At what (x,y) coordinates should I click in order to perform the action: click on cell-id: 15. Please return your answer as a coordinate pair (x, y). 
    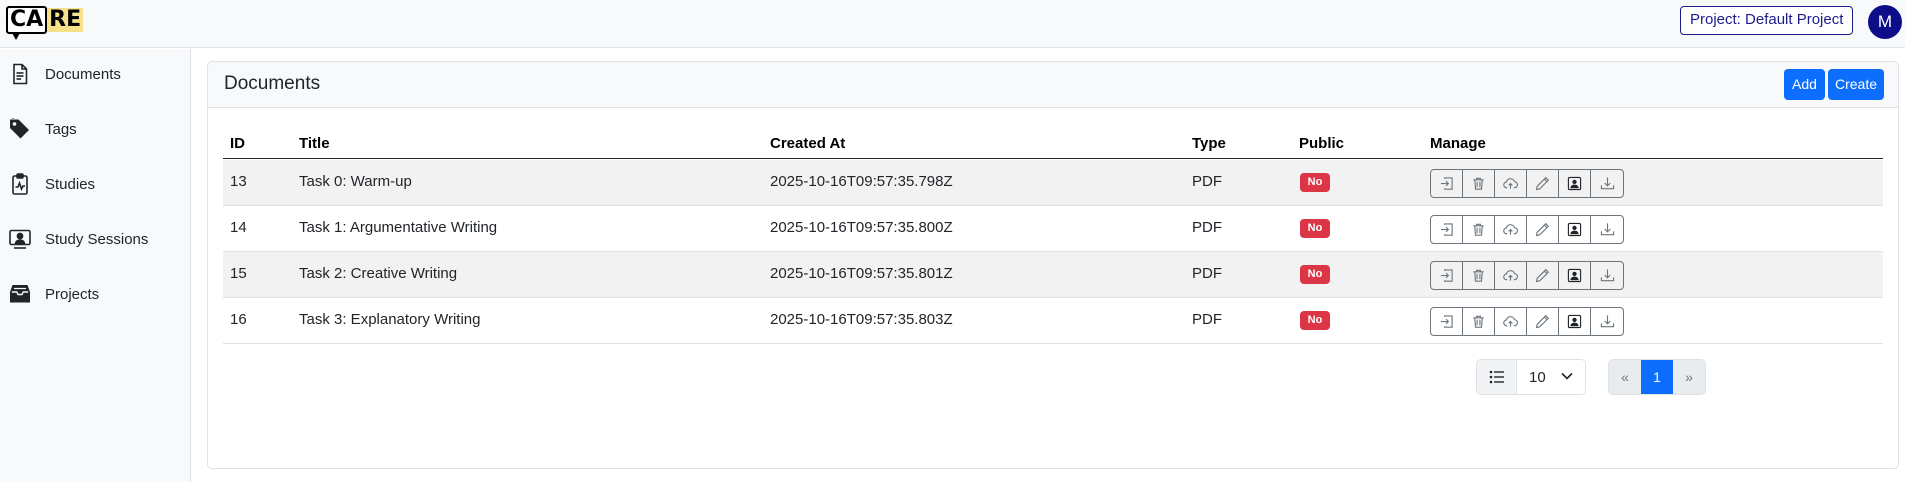
    Looking at the image, I should click on (238, 273).